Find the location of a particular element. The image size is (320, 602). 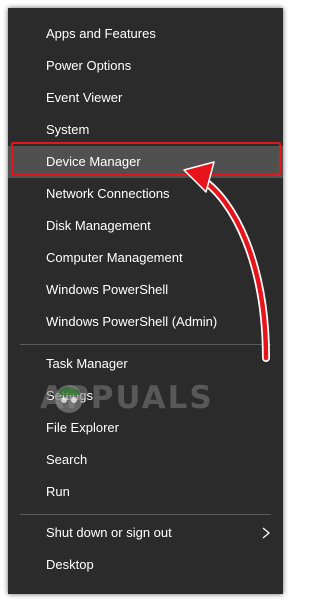

appuals-mascot-logo is located at coordinates (69, 399).